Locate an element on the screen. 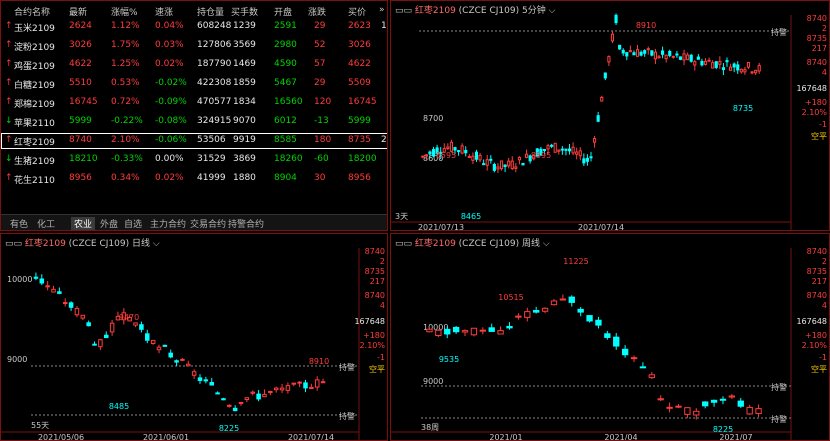 Image resolution: width=830 pixels, height=441 pixels. side-info-value: 空平 is located at coordinates (819, 369).